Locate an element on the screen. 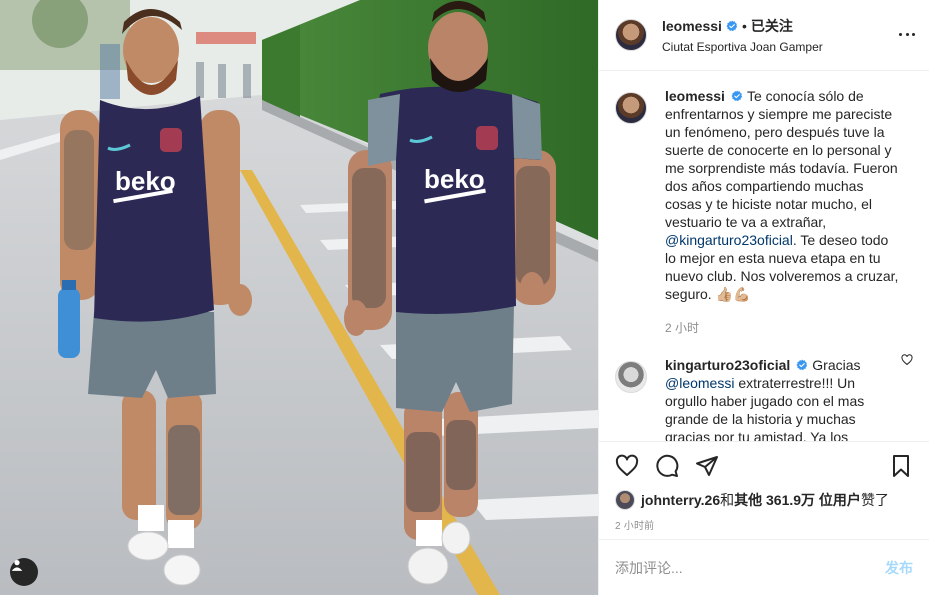 The image size is (929, 595). save-button is located at coordinates (901, 466).